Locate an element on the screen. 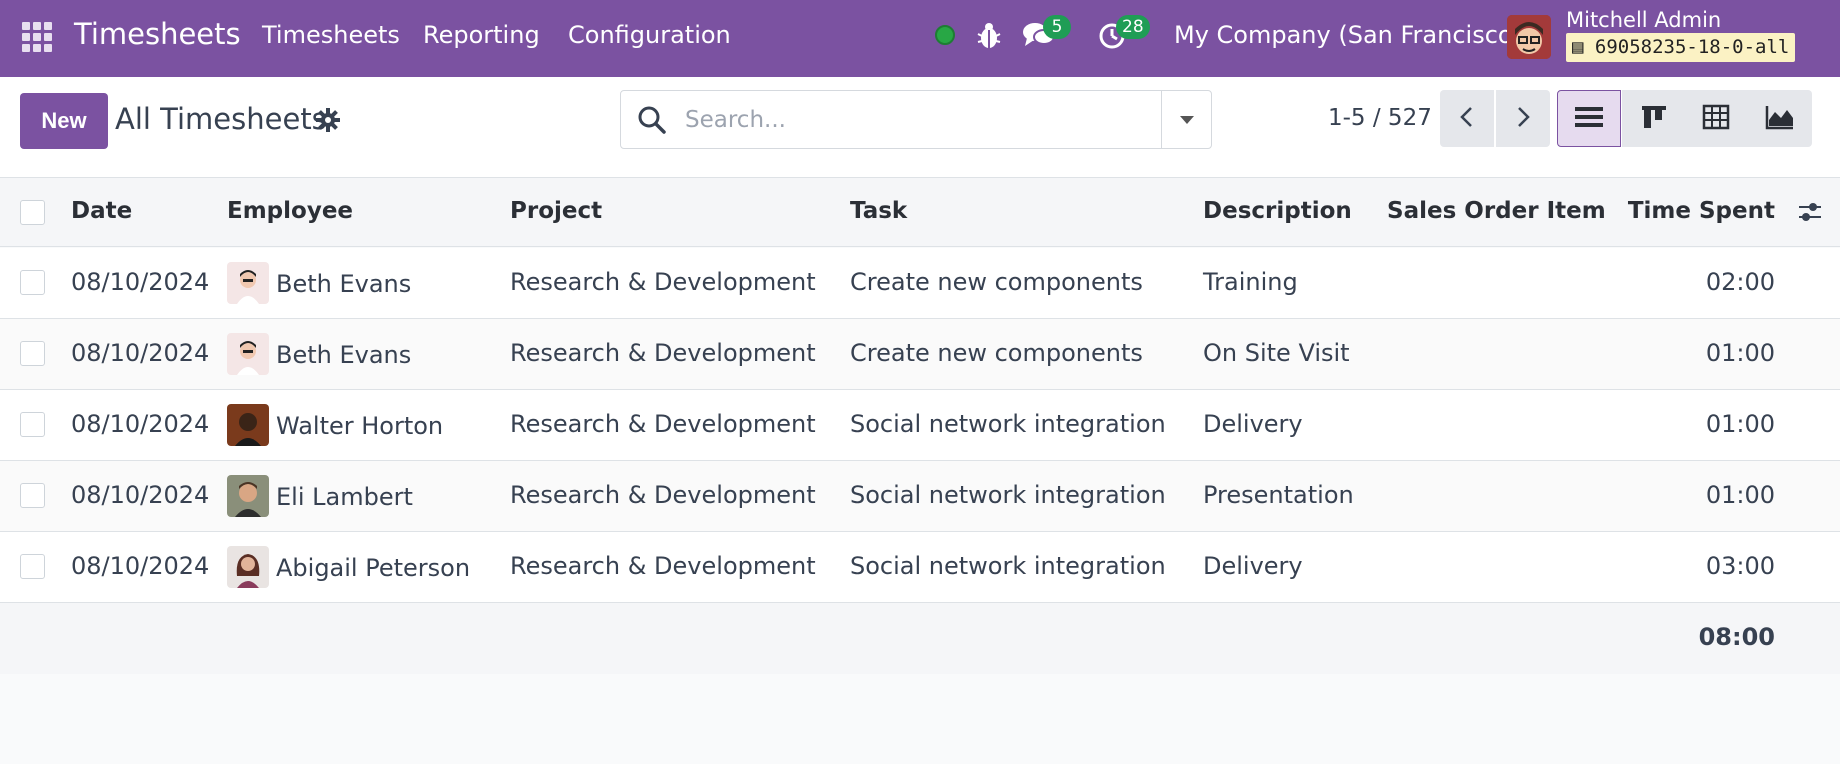  optional-columns-toggle-icon is located at coordinates (1810, 212).